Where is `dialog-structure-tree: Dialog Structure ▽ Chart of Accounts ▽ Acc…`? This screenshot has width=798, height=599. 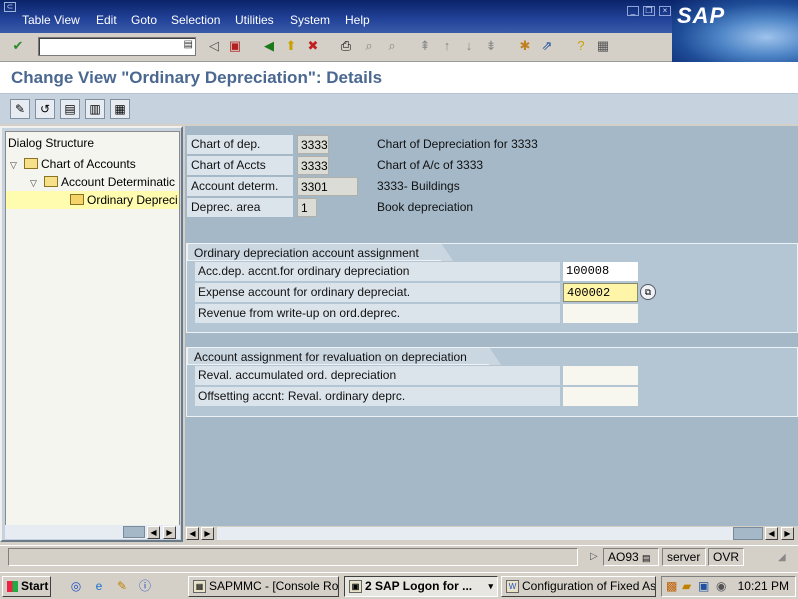 dialog-structure-tree: Dialog Structure ▽ Chart of Accounts ▽ Acc… is located at coordinates (92, 329).